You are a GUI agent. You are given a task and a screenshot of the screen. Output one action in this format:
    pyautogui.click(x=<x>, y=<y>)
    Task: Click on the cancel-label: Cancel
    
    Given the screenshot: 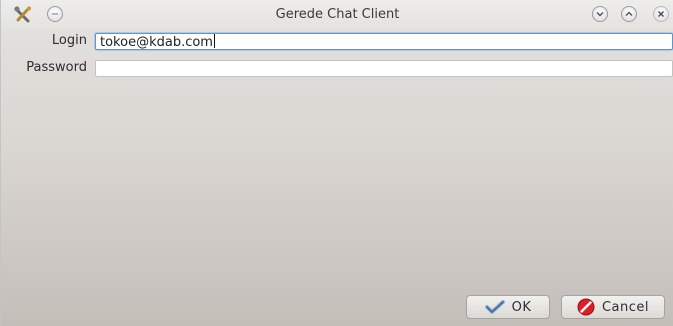 What is the action you would take?
    pyautogui.click(x=625, y=307)
    